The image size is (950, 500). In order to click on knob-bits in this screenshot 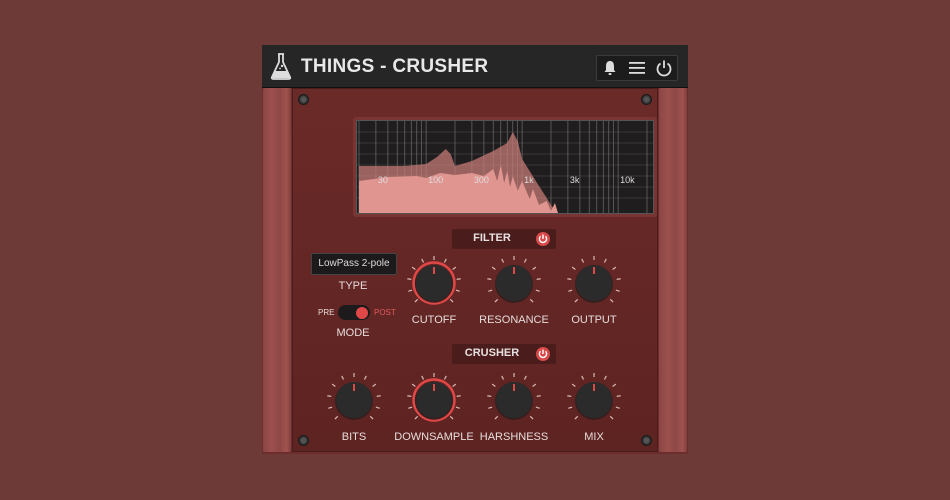, I will do `click(354, 400)`.